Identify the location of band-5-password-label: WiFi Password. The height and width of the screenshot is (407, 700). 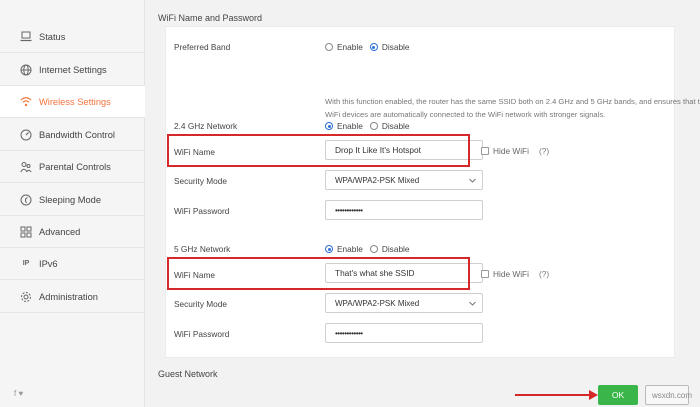
(202, 334).